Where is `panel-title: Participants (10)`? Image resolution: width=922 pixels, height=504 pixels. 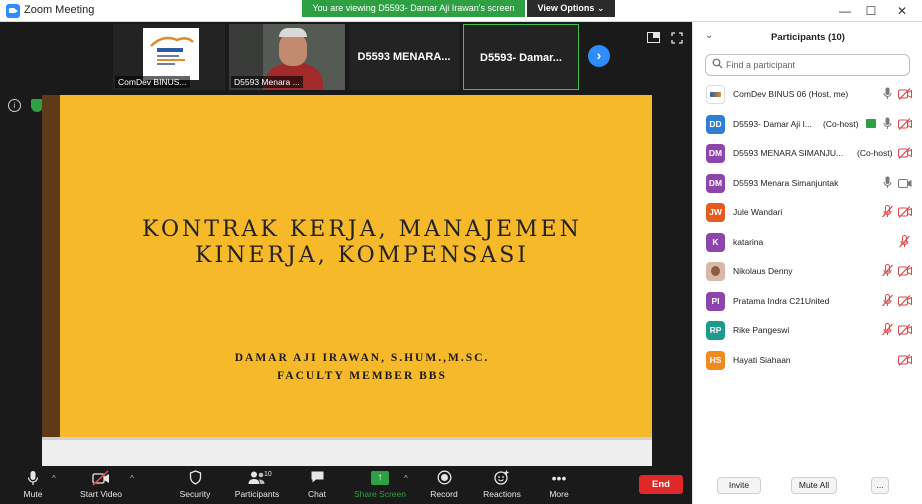 panel-title: Participants (10) is located at coordinates (808, 37).